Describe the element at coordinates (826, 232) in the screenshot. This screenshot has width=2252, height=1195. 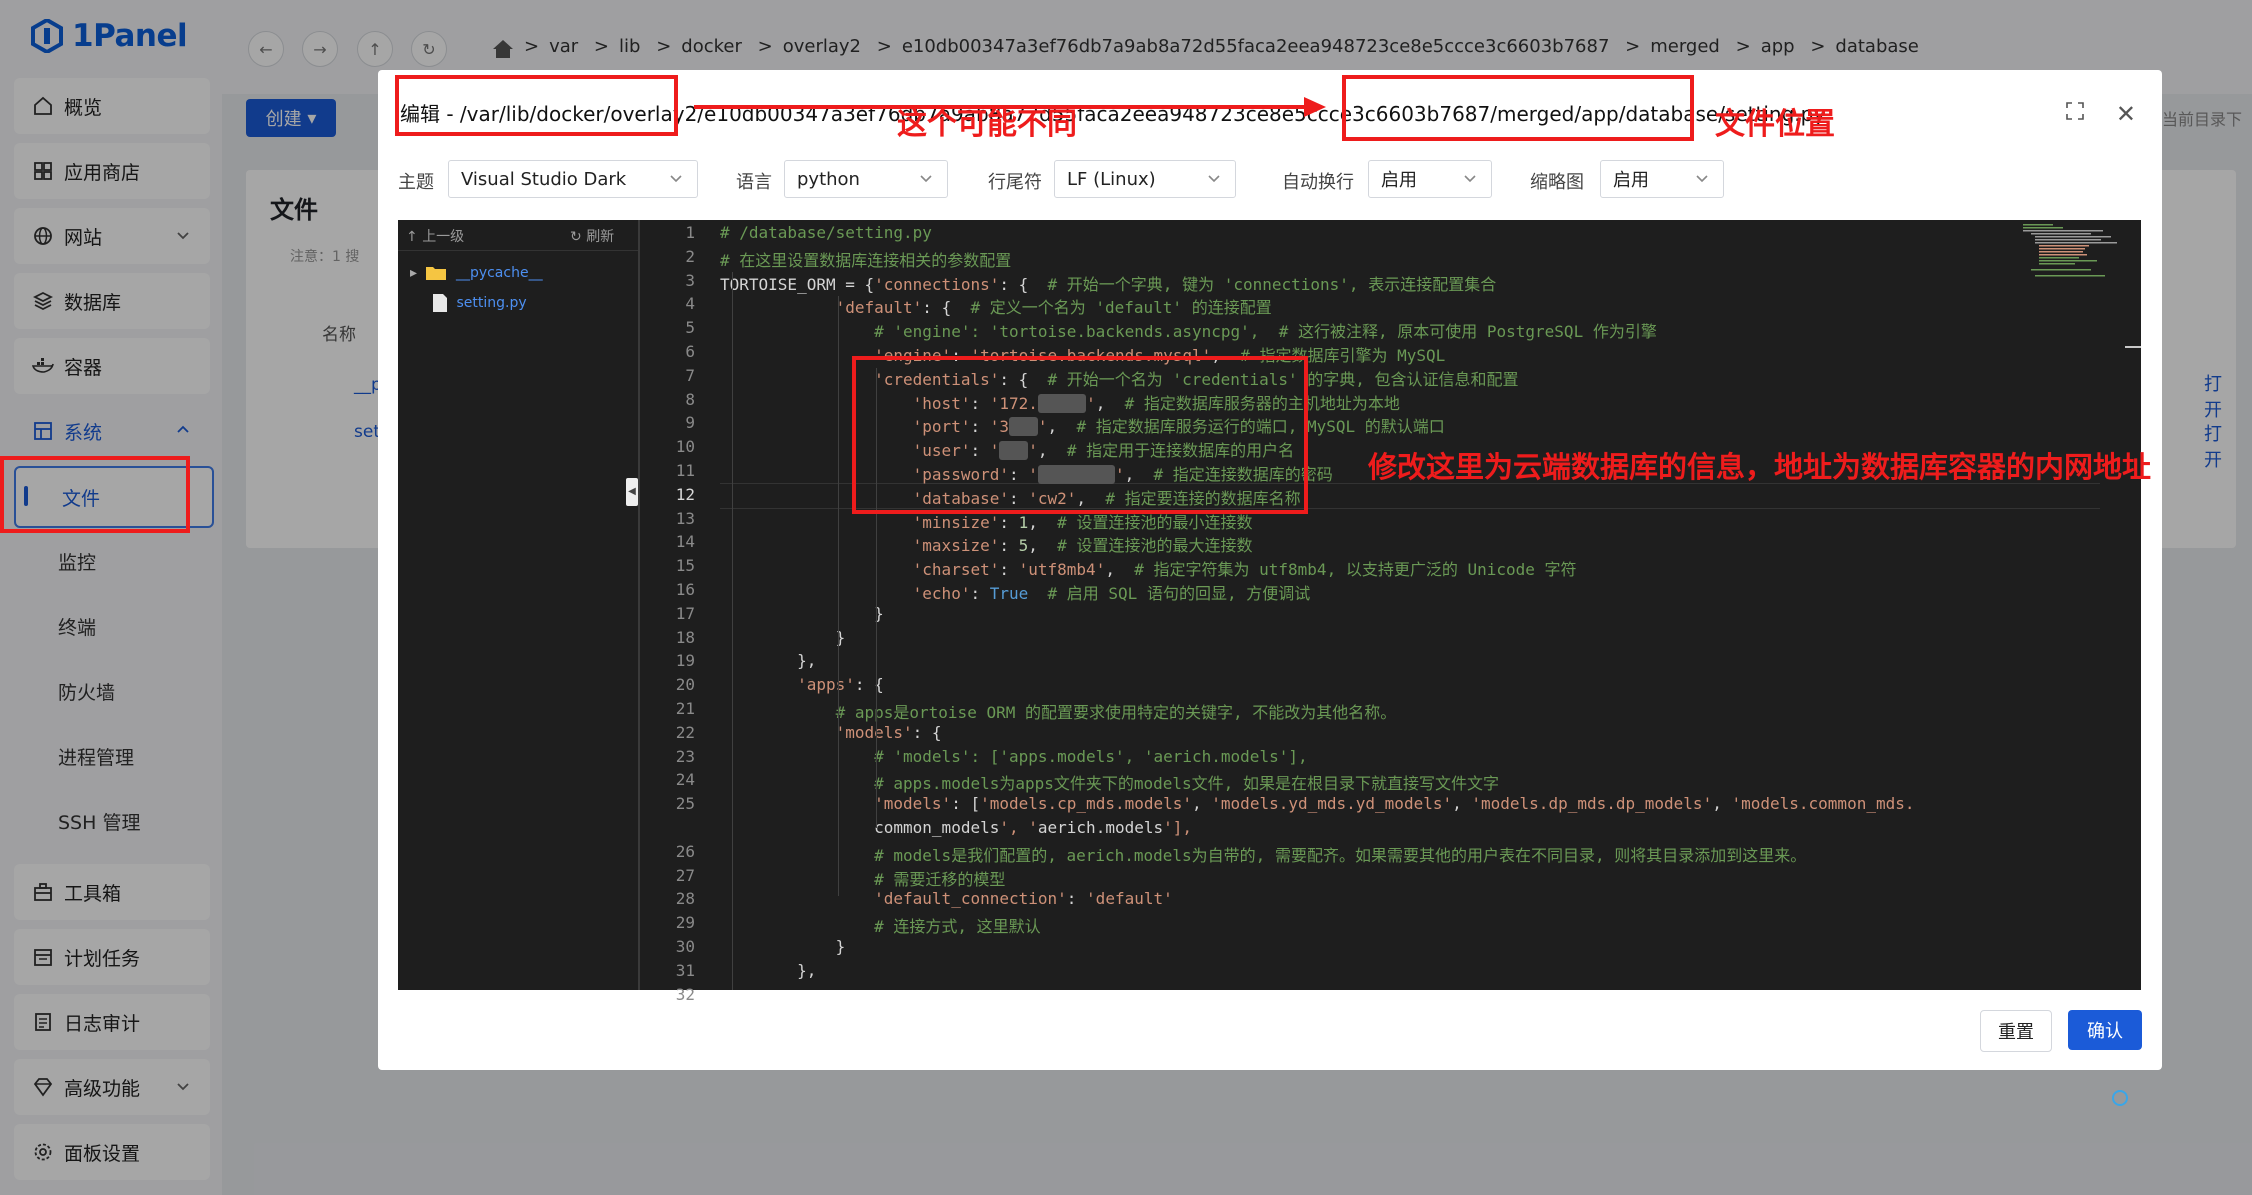
I see `code-line: # /database/setting.py` at that location.